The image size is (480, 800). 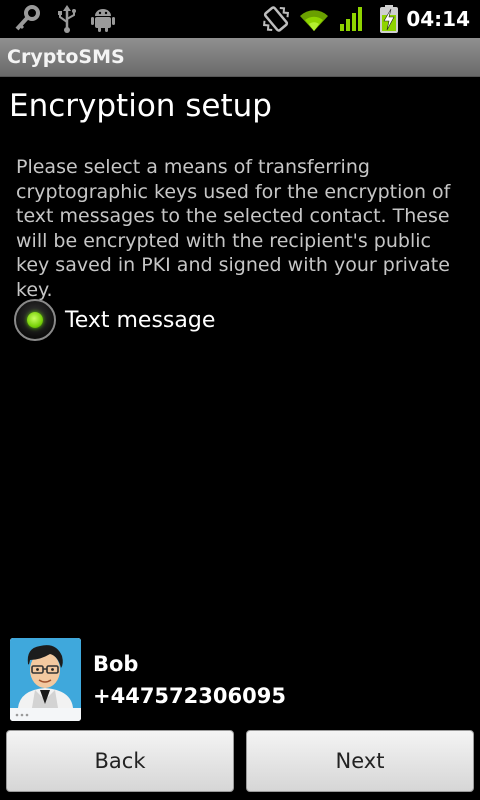 What do you see at coordinates (389, 19) in the screenshot?
I see `battery-charging-icon` at bounding box center [389, 19].